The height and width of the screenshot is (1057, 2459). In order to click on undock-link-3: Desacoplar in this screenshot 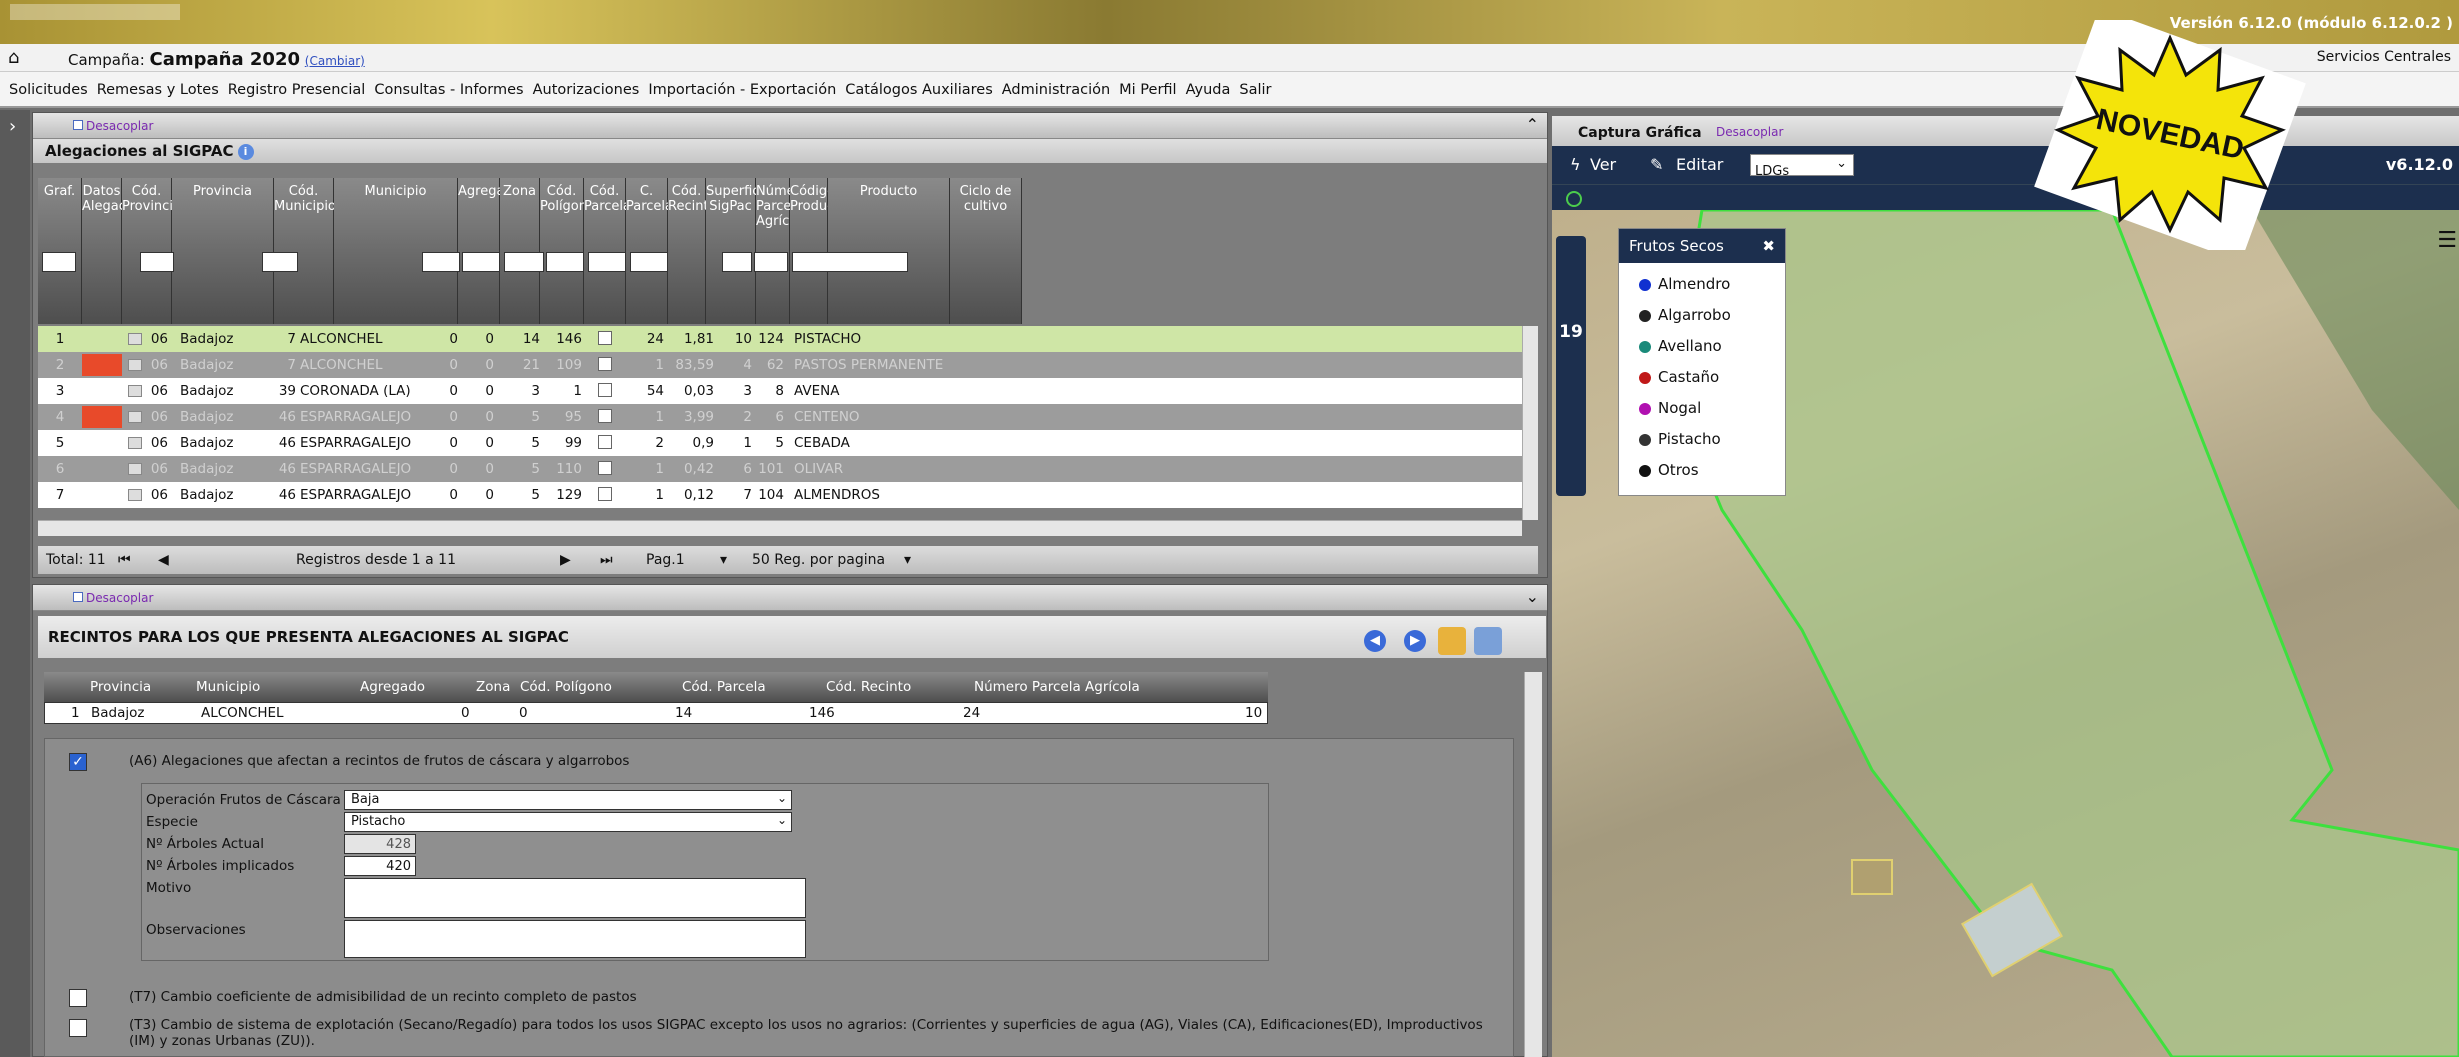, I will do `click(1749, 132)`.